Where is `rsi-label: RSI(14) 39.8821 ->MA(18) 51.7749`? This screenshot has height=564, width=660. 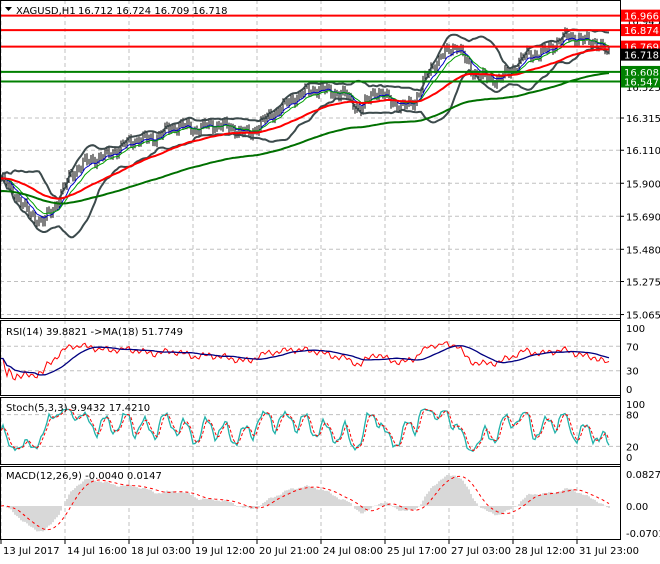 rsi-label: RSI(14) 39.8821 ->MA(18) 51.7749 is located at coordinates (94, 332).